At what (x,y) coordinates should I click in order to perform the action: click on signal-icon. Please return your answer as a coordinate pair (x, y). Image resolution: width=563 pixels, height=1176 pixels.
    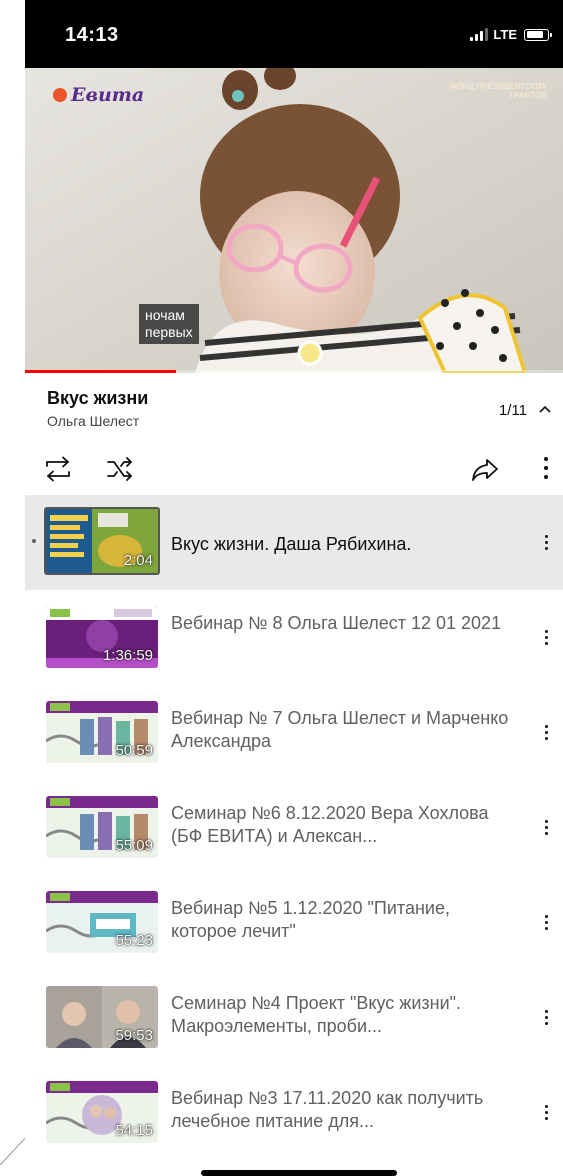
    Looking at the image, I should click on (479, 34).